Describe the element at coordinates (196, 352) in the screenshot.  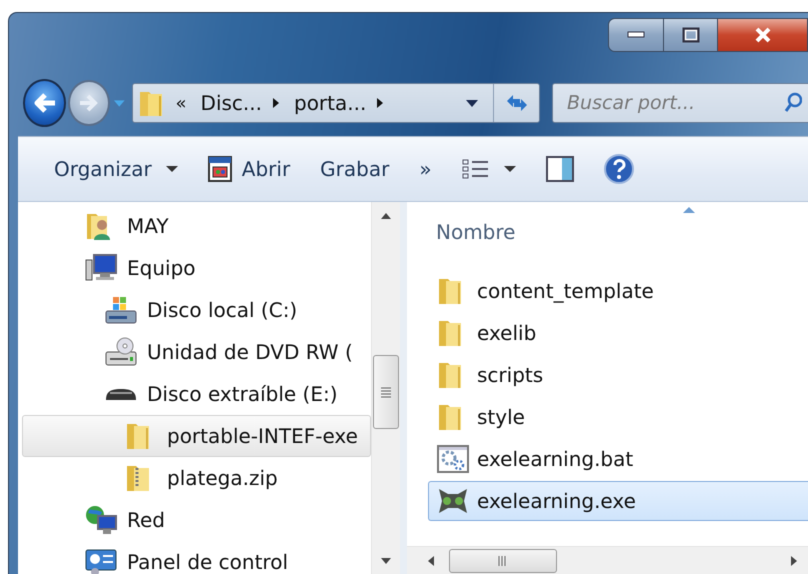
I see `tree-item: Unidad de DVD RW (` at that location.